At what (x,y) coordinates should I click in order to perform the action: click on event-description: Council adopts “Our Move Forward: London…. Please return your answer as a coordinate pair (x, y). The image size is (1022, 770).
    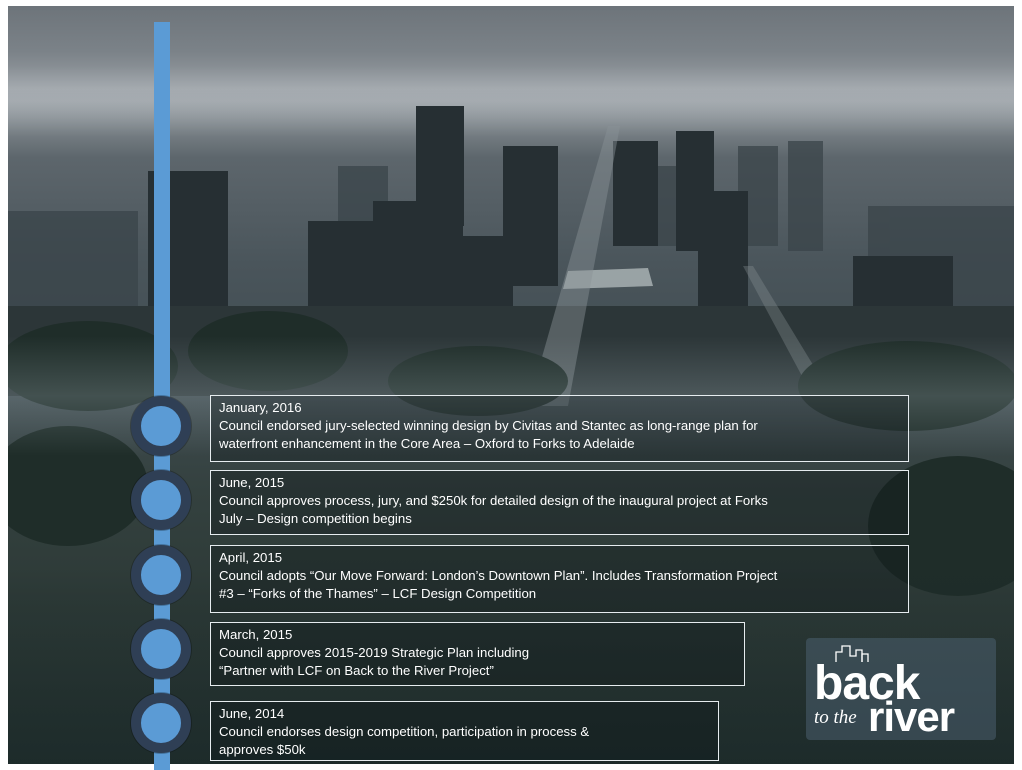
    Looking at the image, I should click on (498, 584).